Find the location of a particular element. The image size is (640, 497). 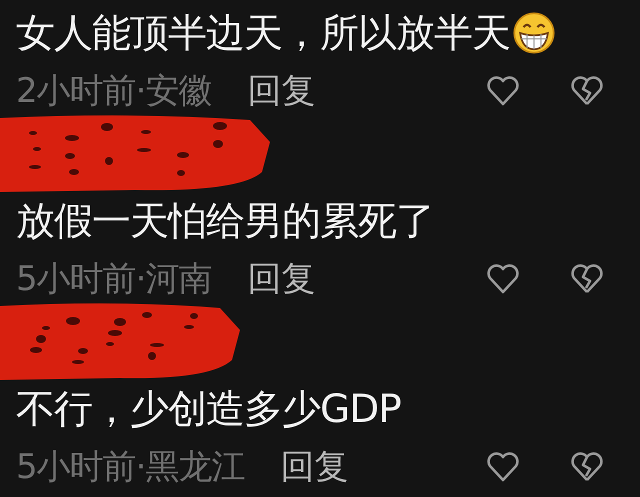

time-location: 2小时前·安徽 is located at coordinates (114, 91).